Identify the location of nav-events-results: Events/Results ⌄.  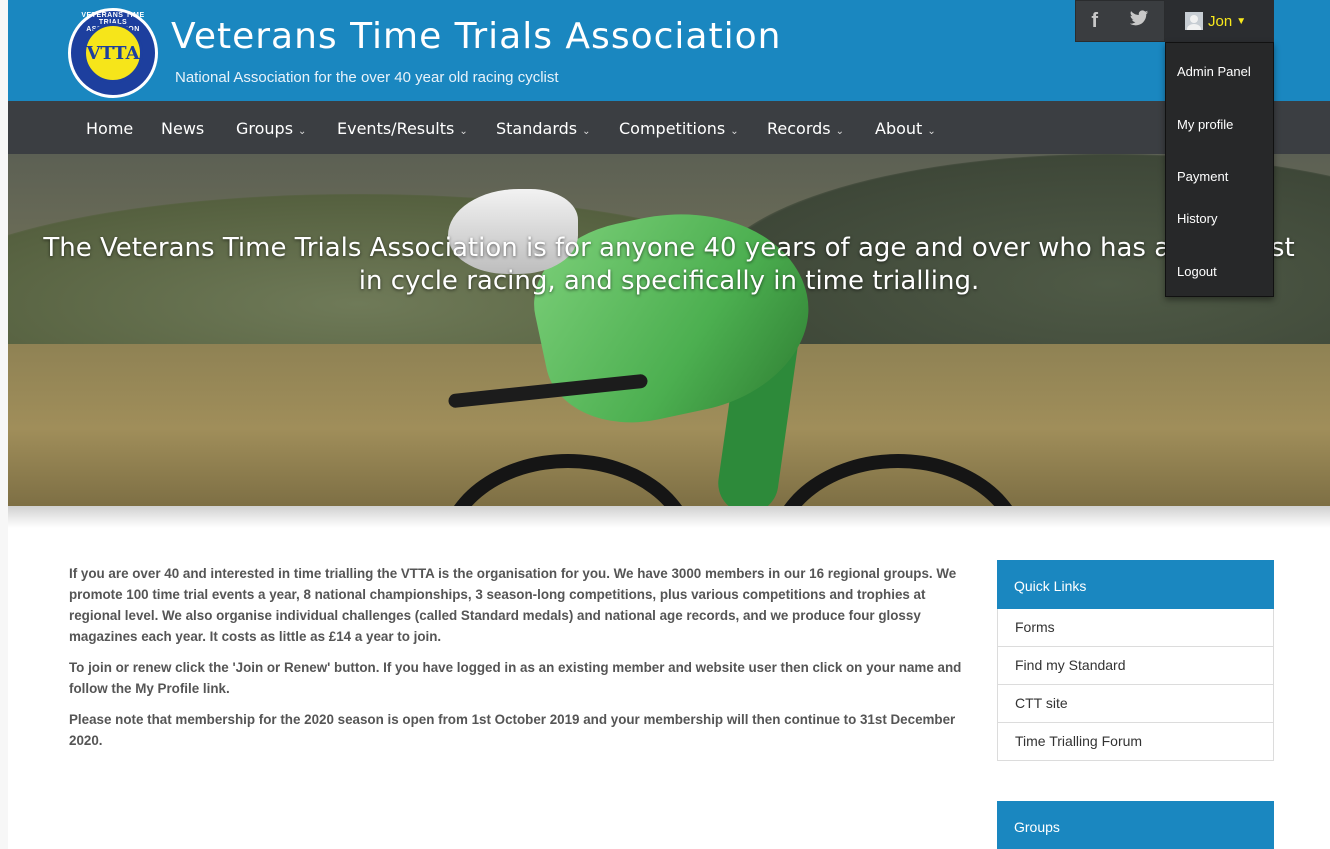
(402, 128).